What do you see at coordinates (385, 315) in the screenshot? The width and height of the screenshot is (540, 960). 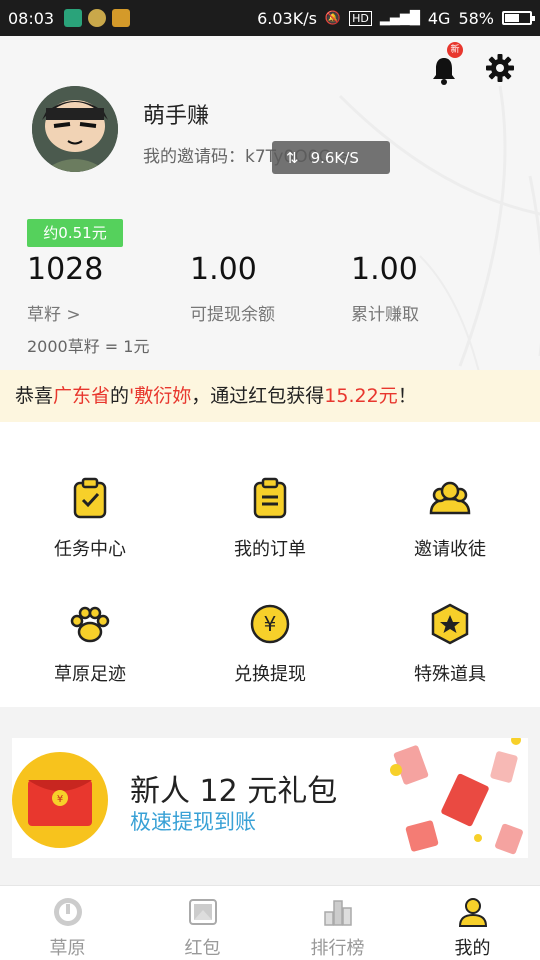 I see `total-earned-label: 累计赚取` at bounding box center [385, 315].